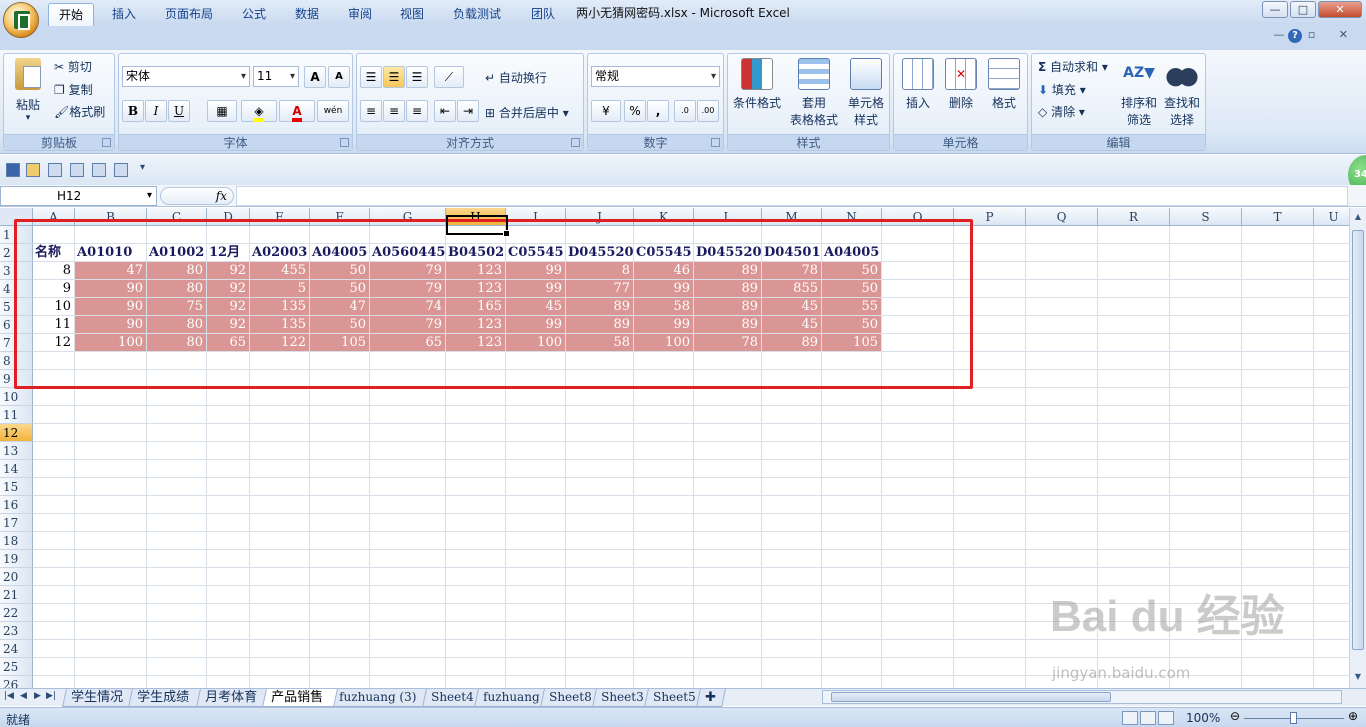 This screenshot has width=1366, height=727. What do you see at coordinates (177, 253) in the screenshot?
I see `cell-c2: A01002` at bounding box center [177, 253].